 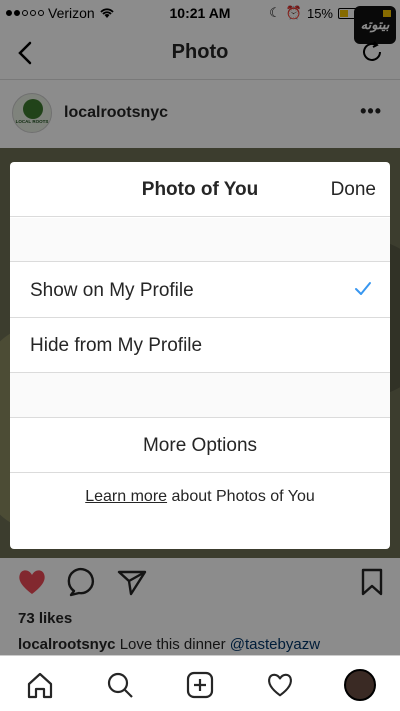 I want to click on home-icon, so click(x=40, y=685).